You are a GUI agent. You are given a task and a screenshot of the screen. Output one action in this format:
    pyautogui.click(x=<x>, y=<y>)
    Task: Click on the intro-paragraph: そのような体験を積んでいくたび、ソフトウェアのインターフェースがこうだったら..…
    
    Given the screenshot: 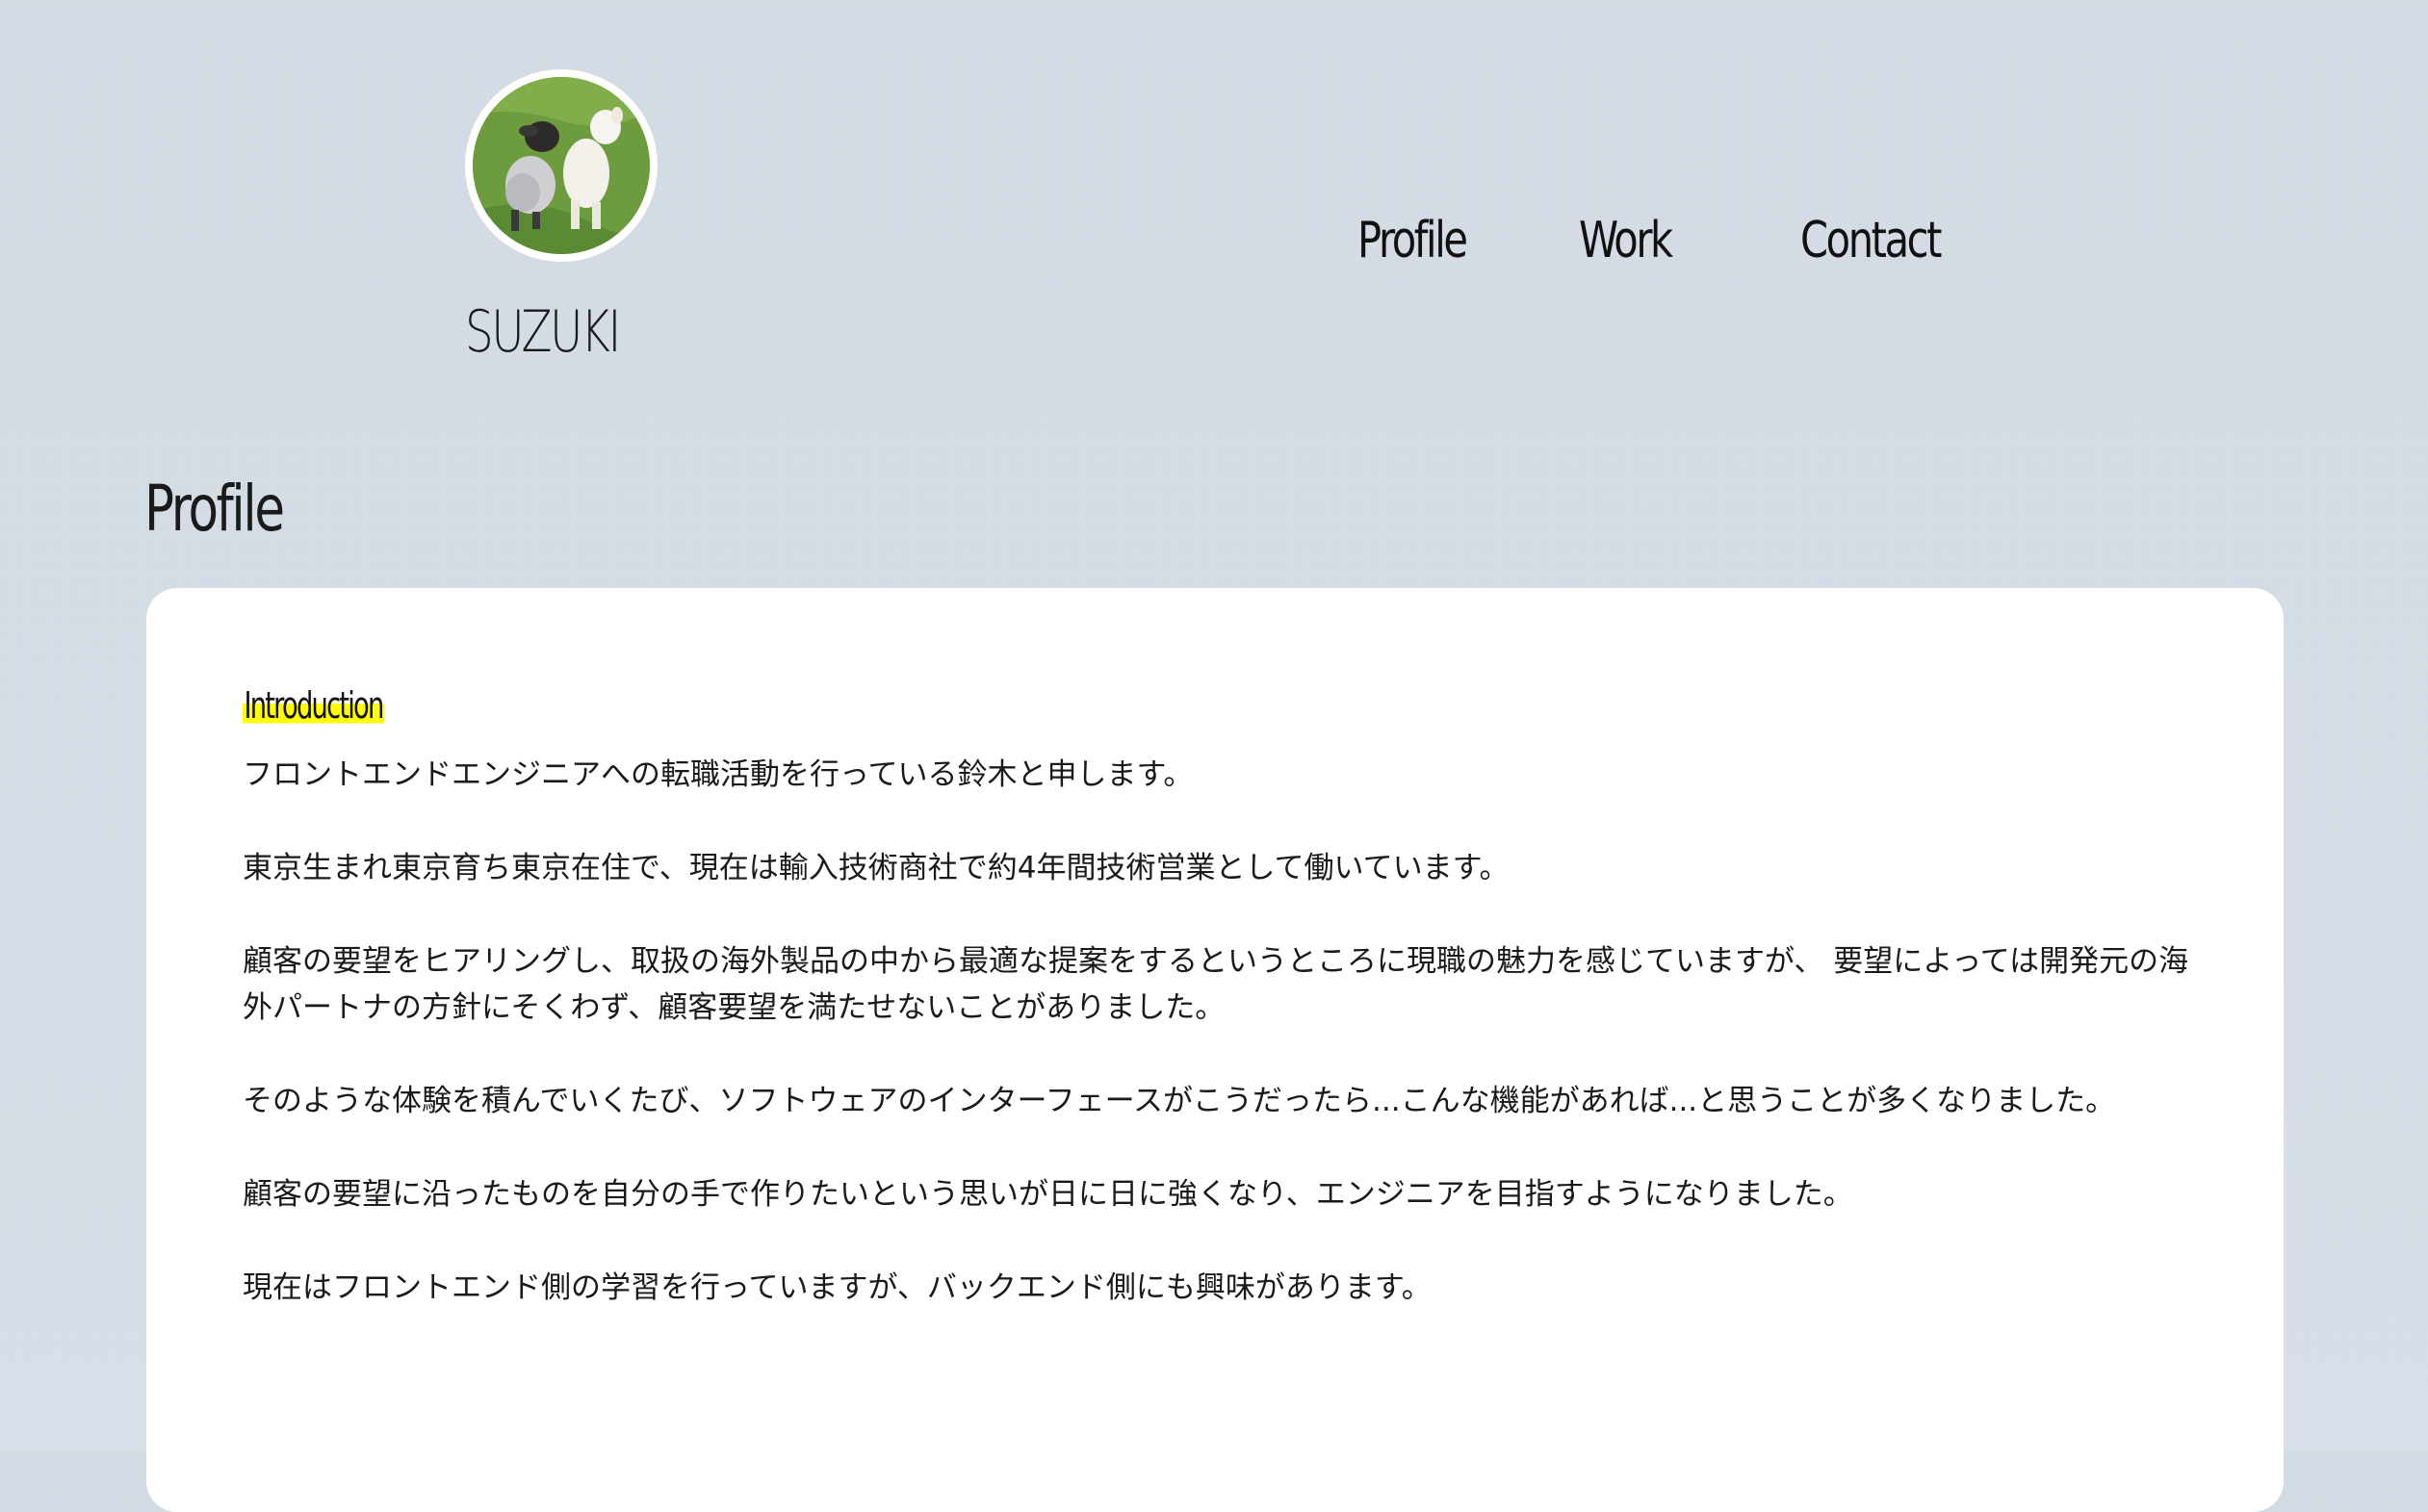 What is the action you would take?
    pyautogui.click(x=1179, y=1101)
    